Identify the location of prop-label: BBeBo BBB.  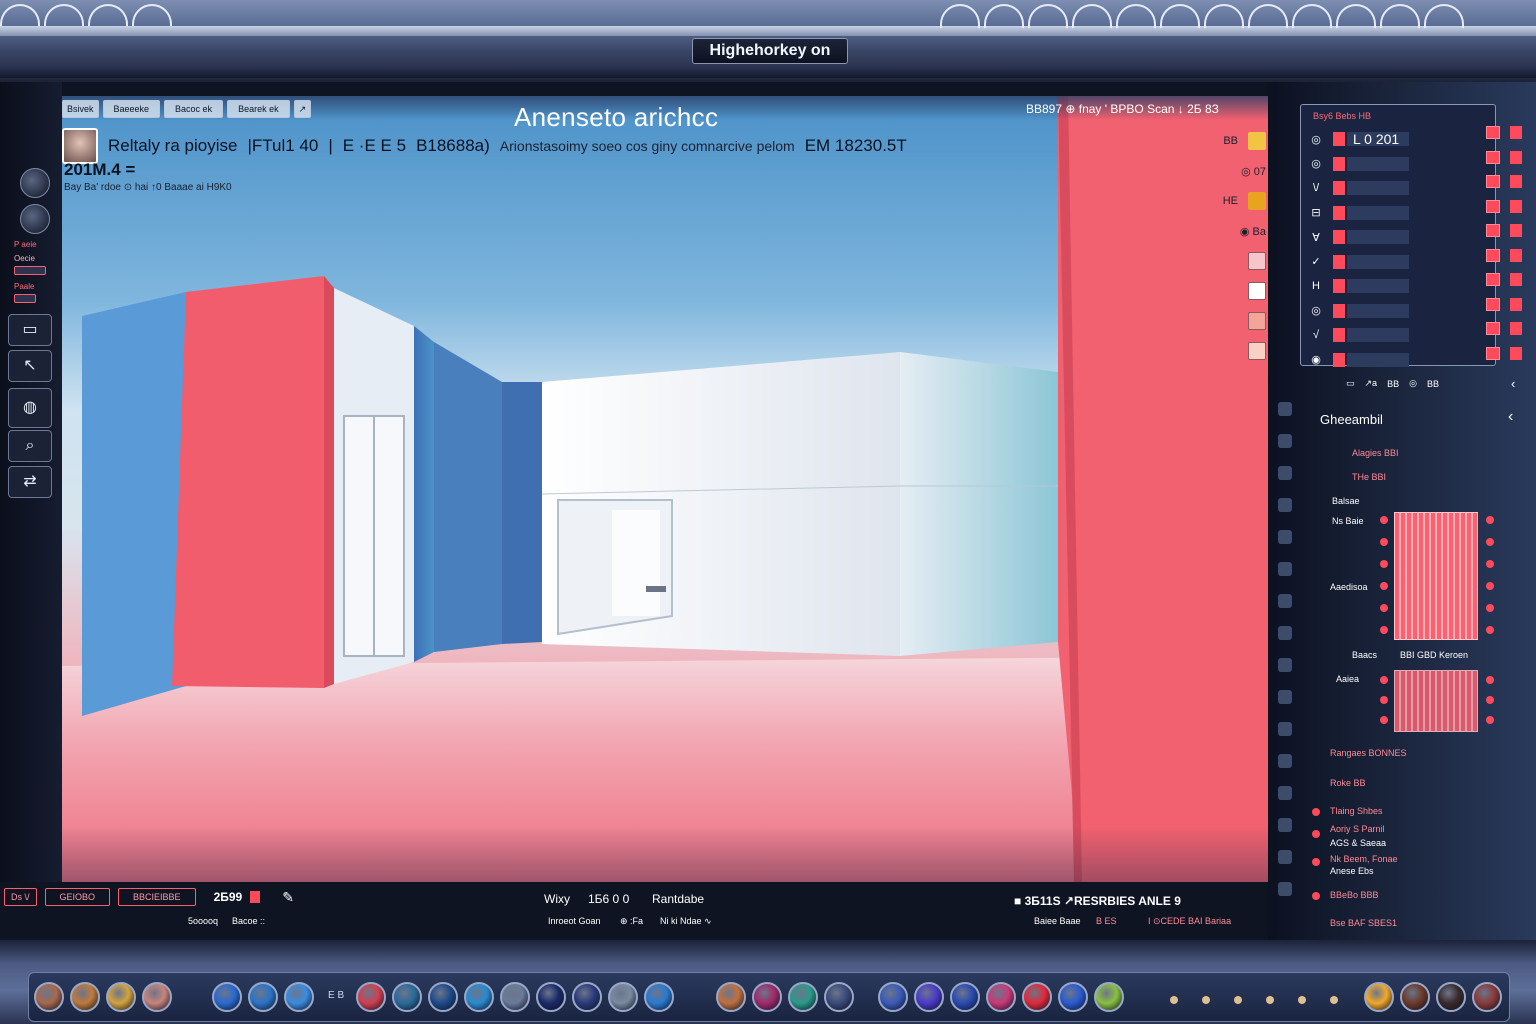
(1354, 895).